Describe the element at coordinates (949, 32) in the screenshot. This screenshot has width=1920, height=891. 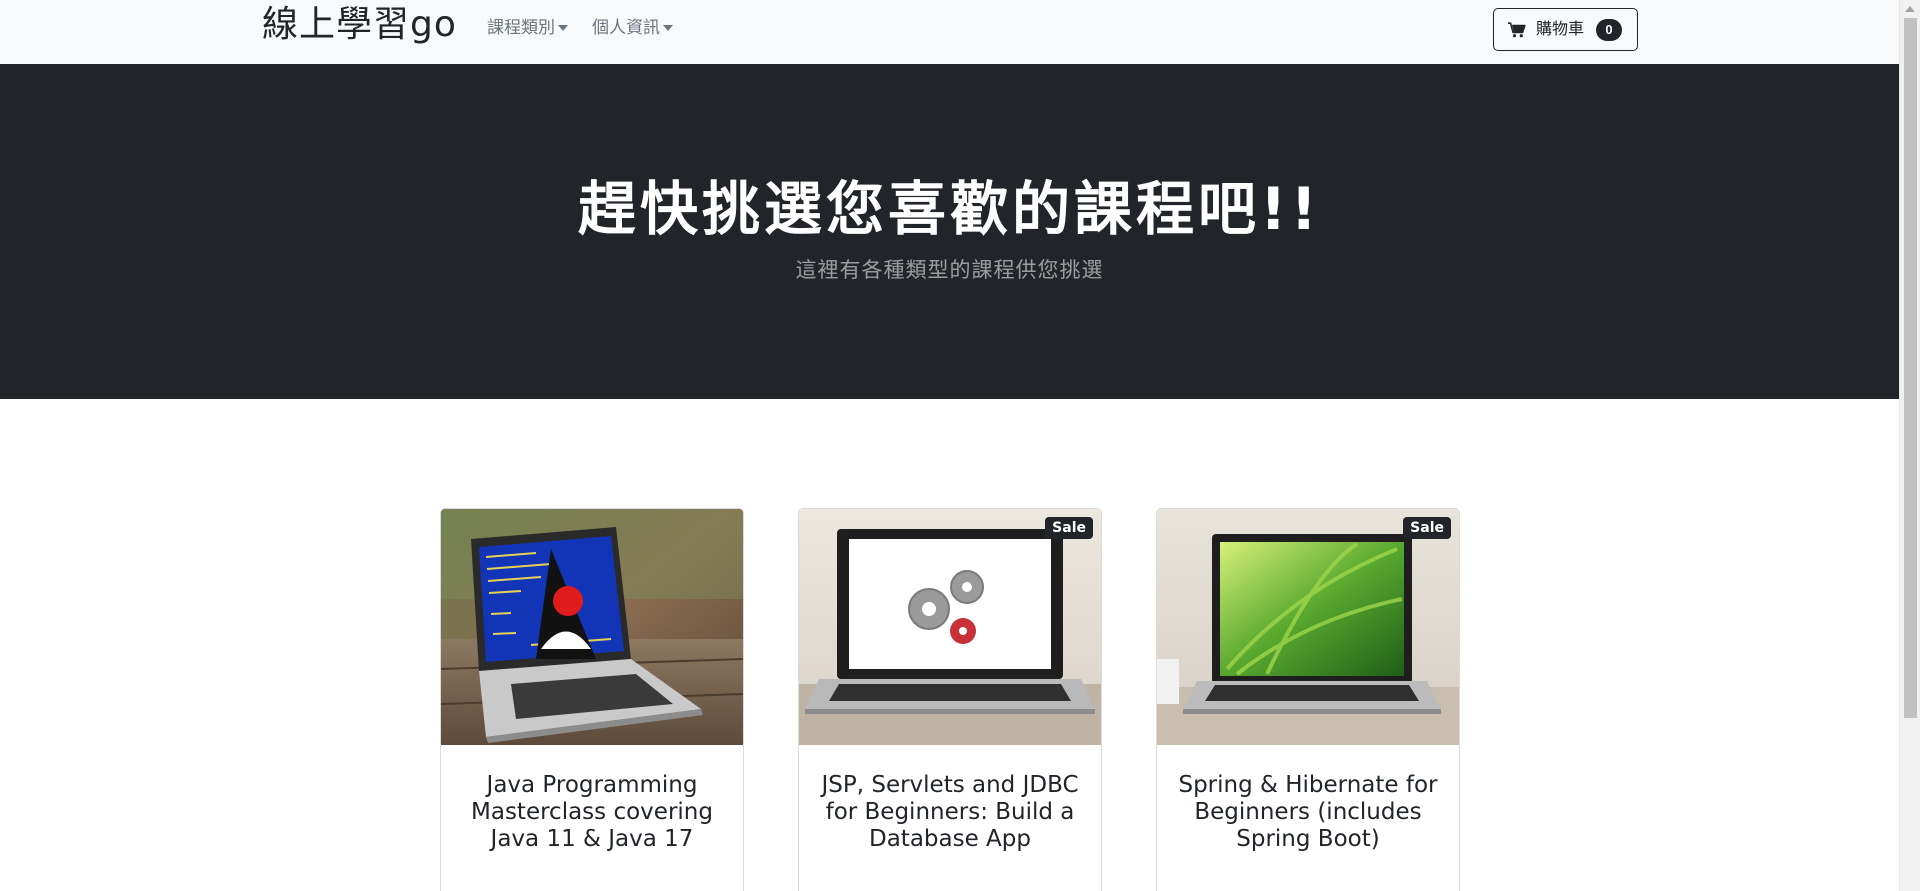
I see `navbar: 線上學習go 課程類別 個人資訊 購物車 0` at that location.